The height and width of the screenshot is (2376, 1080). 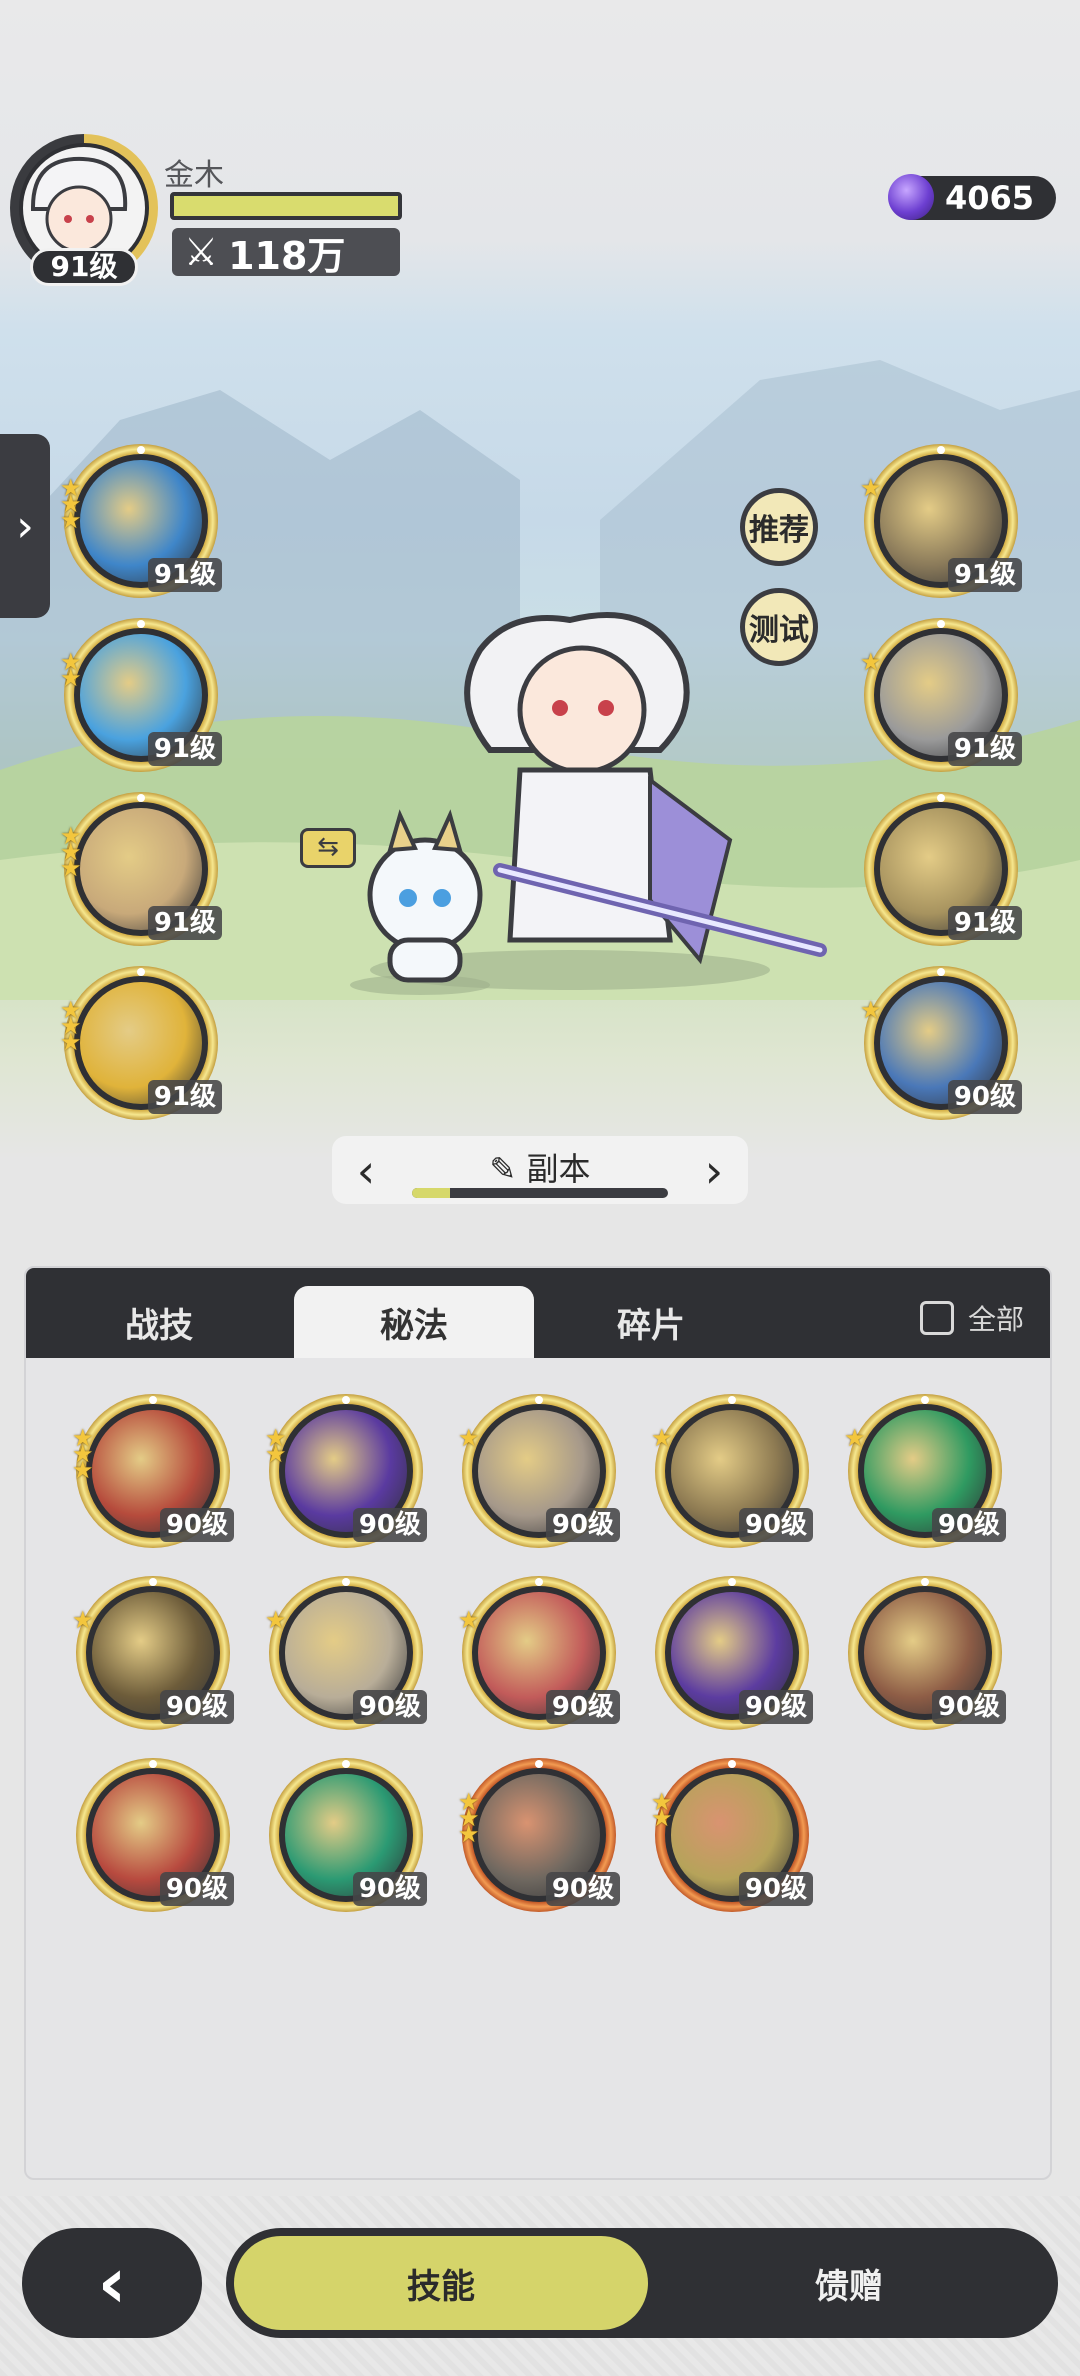 What do you see at coordinates (941, 1043) in the screenshot?
I see `right-skill-slot: ★ 90级` at bounding box center [941, 1043].